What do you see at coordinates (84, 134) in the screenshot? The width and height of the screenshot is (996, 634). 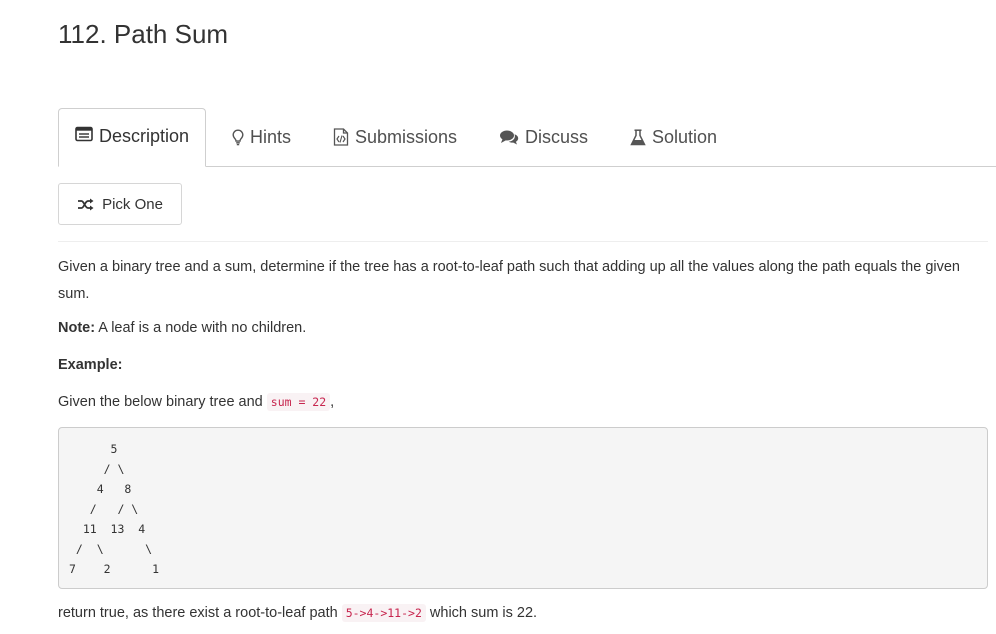 I see `description-icon` at bounding box center [84, 134].